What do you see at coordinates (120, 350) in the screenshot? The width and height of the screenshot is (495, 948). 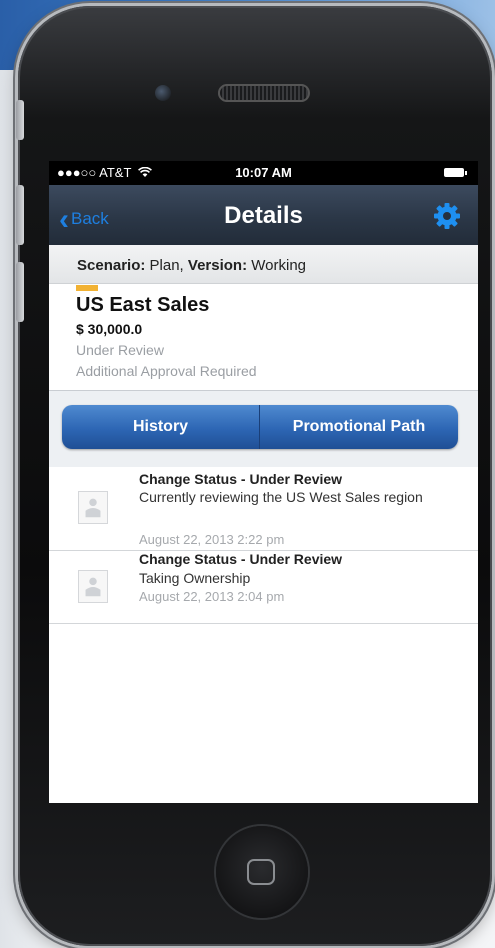 I see `card-status: Under Review` at bounding box center [120, 350].